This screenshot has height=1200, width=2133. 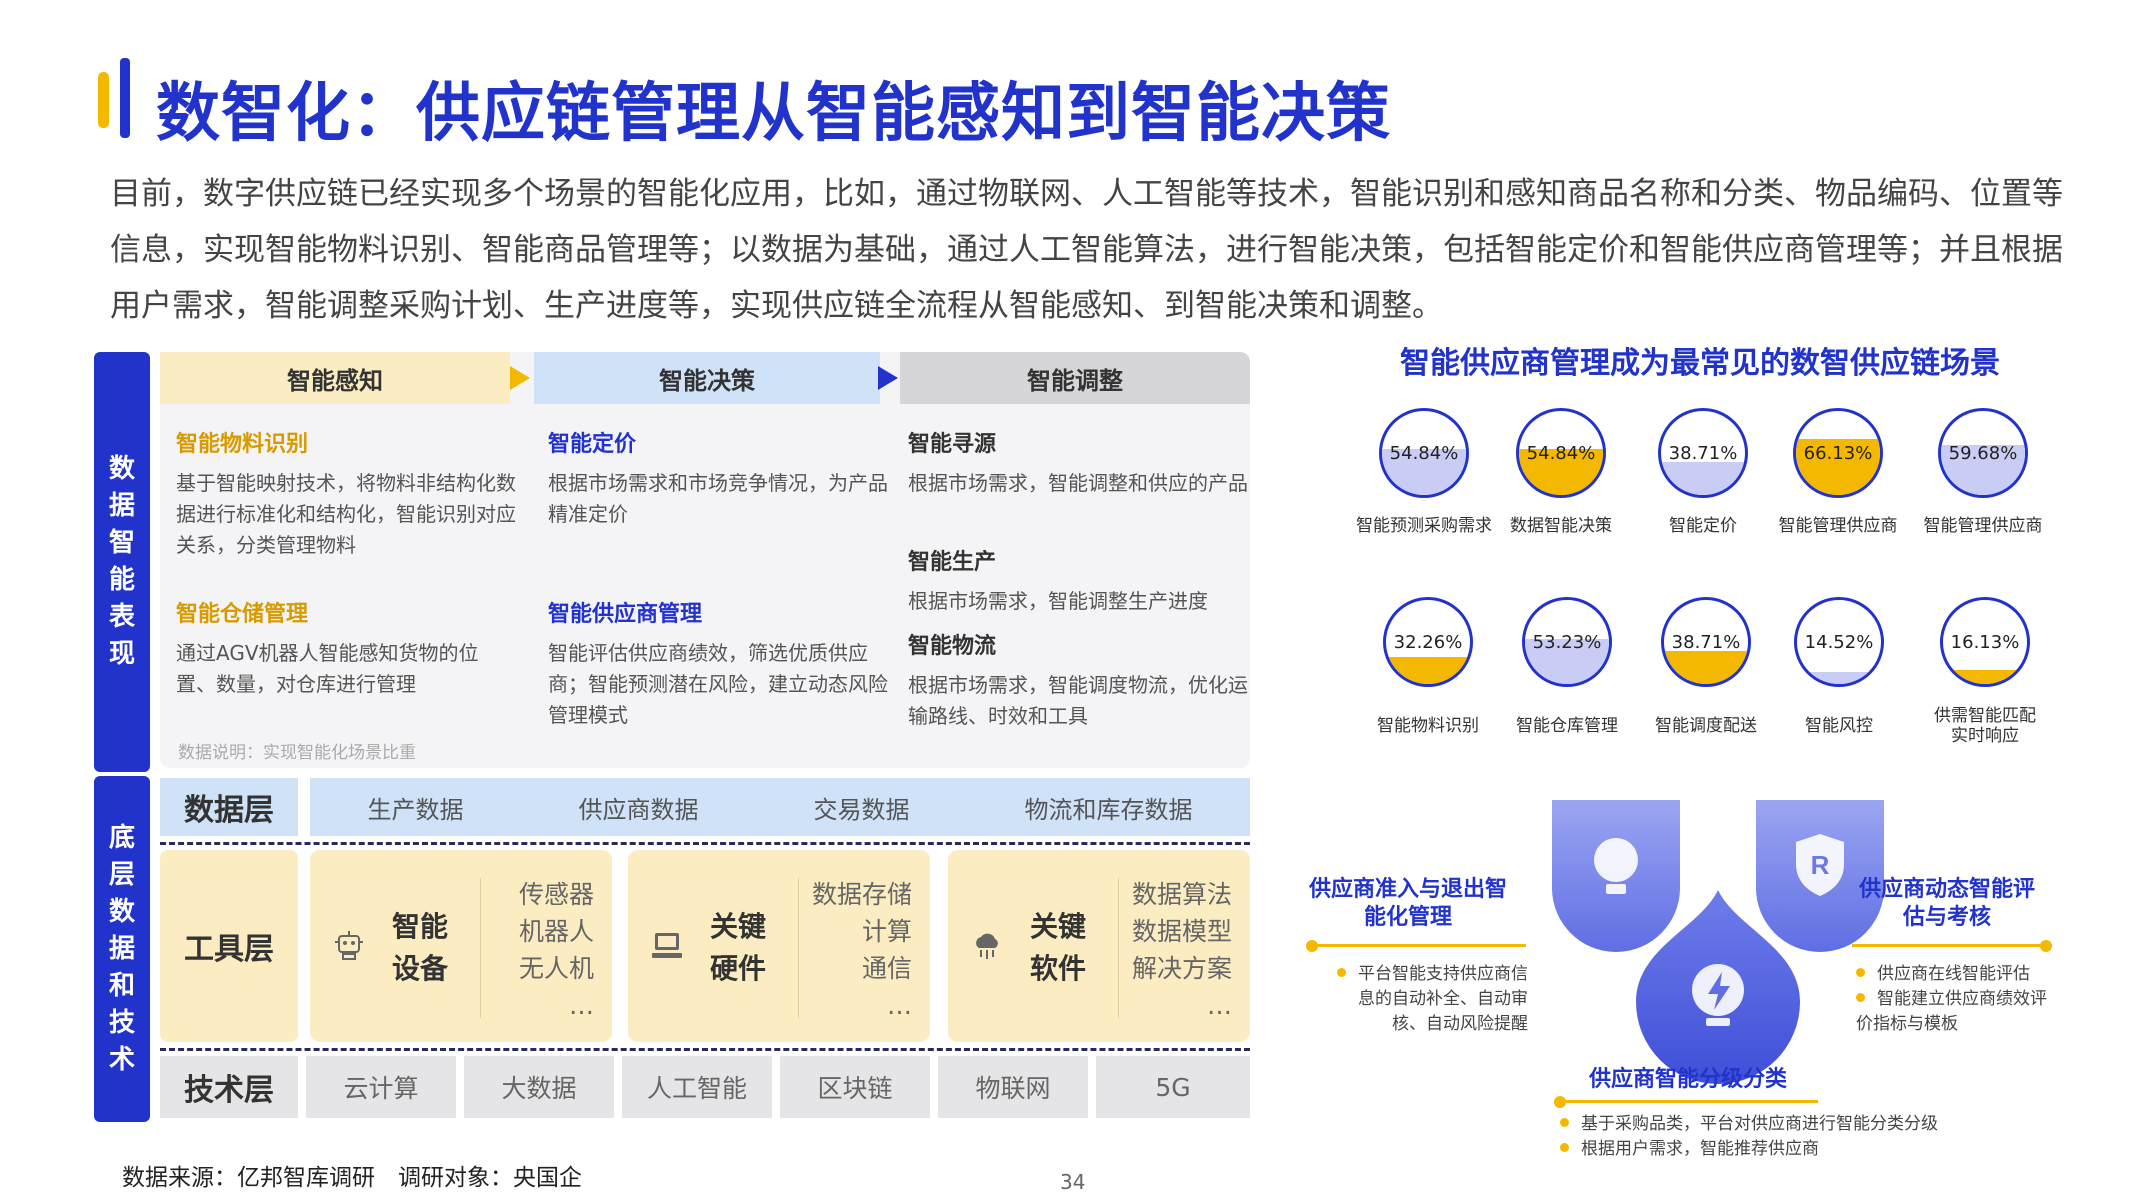 I want to click on block-bullet: 平台智能支持供应商信息的自动补全、自动审核、自动风险提醒, so click(x=1430, y=999).